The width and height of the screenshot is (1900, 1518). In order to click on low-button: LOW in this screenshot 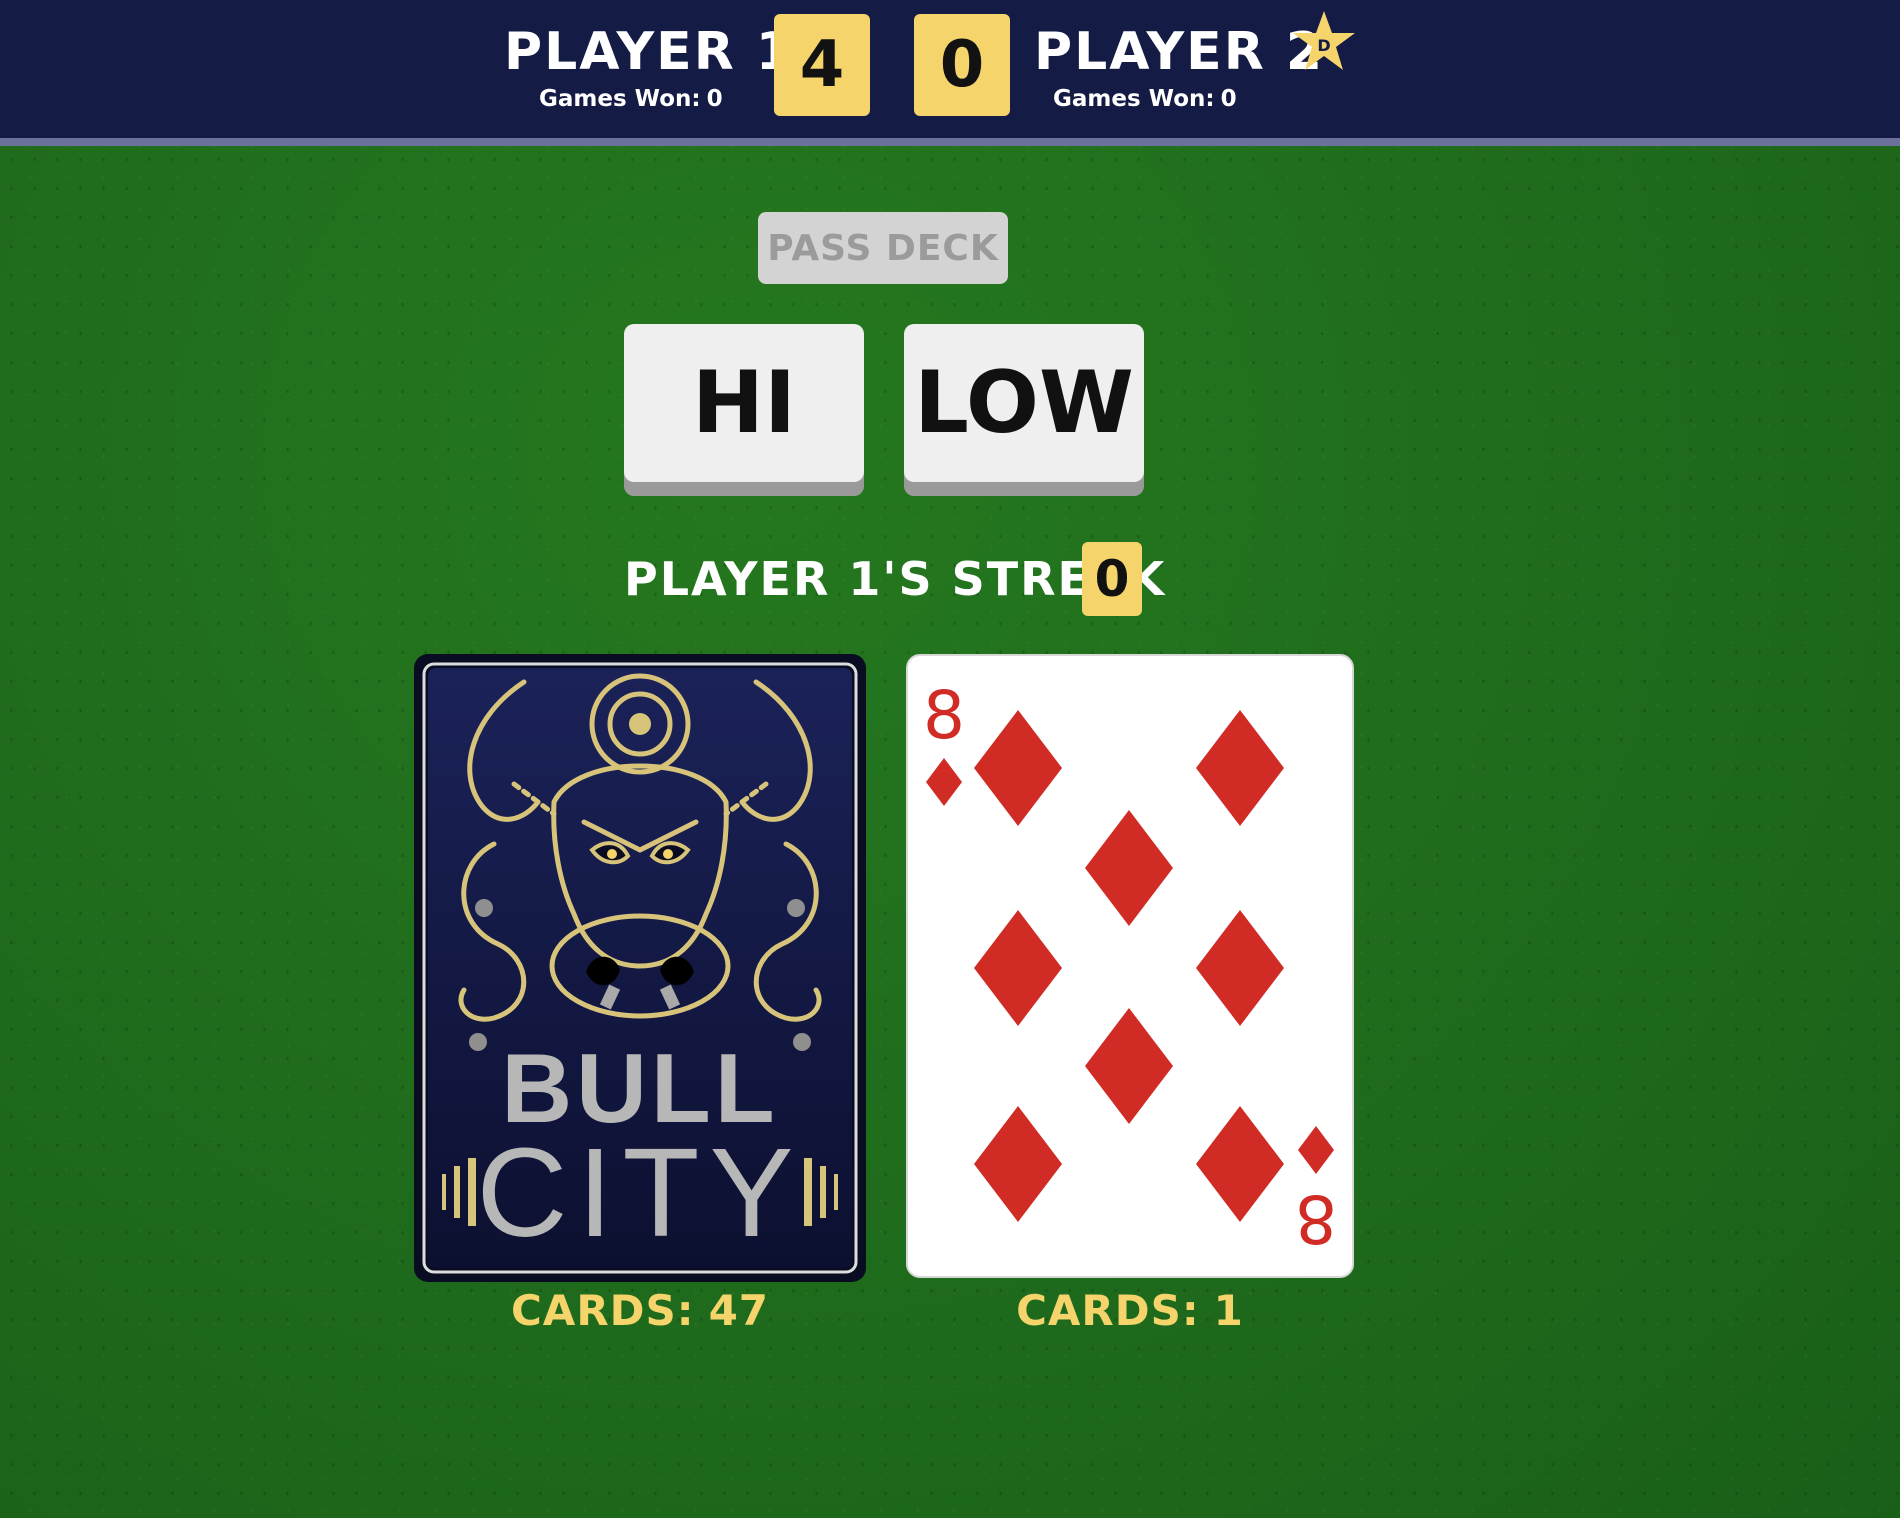, I will do `click(1024, 403)`.